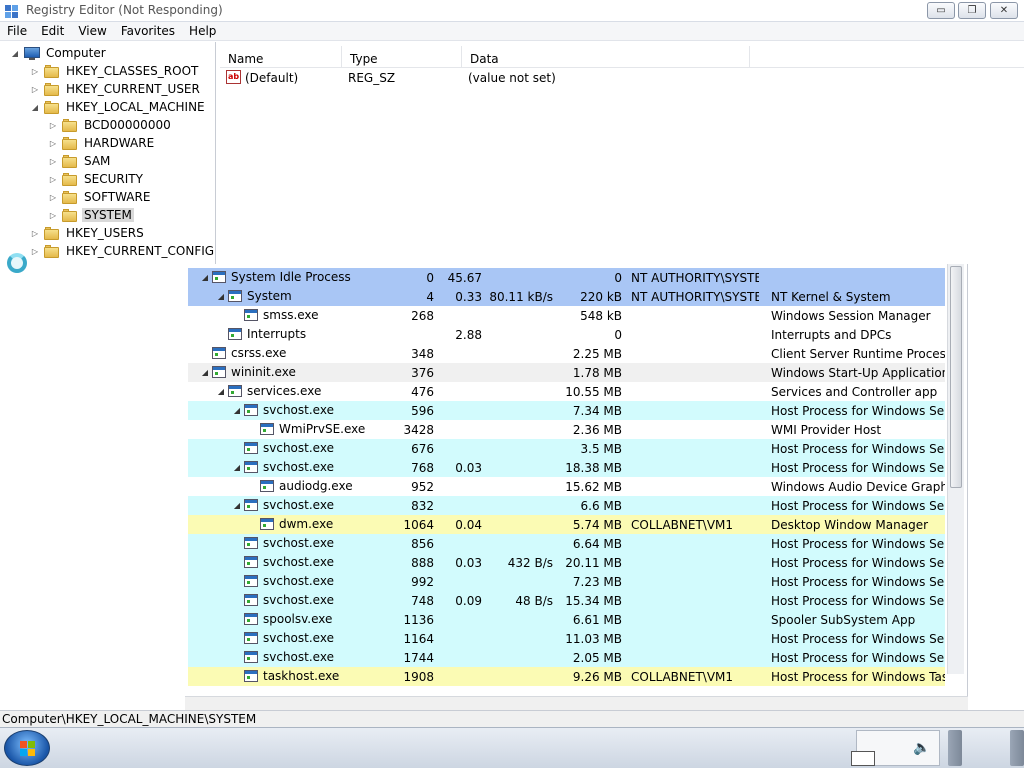 The image size is (1024, 768). I want to click on minimize-button: ▭, so click(941, 10).